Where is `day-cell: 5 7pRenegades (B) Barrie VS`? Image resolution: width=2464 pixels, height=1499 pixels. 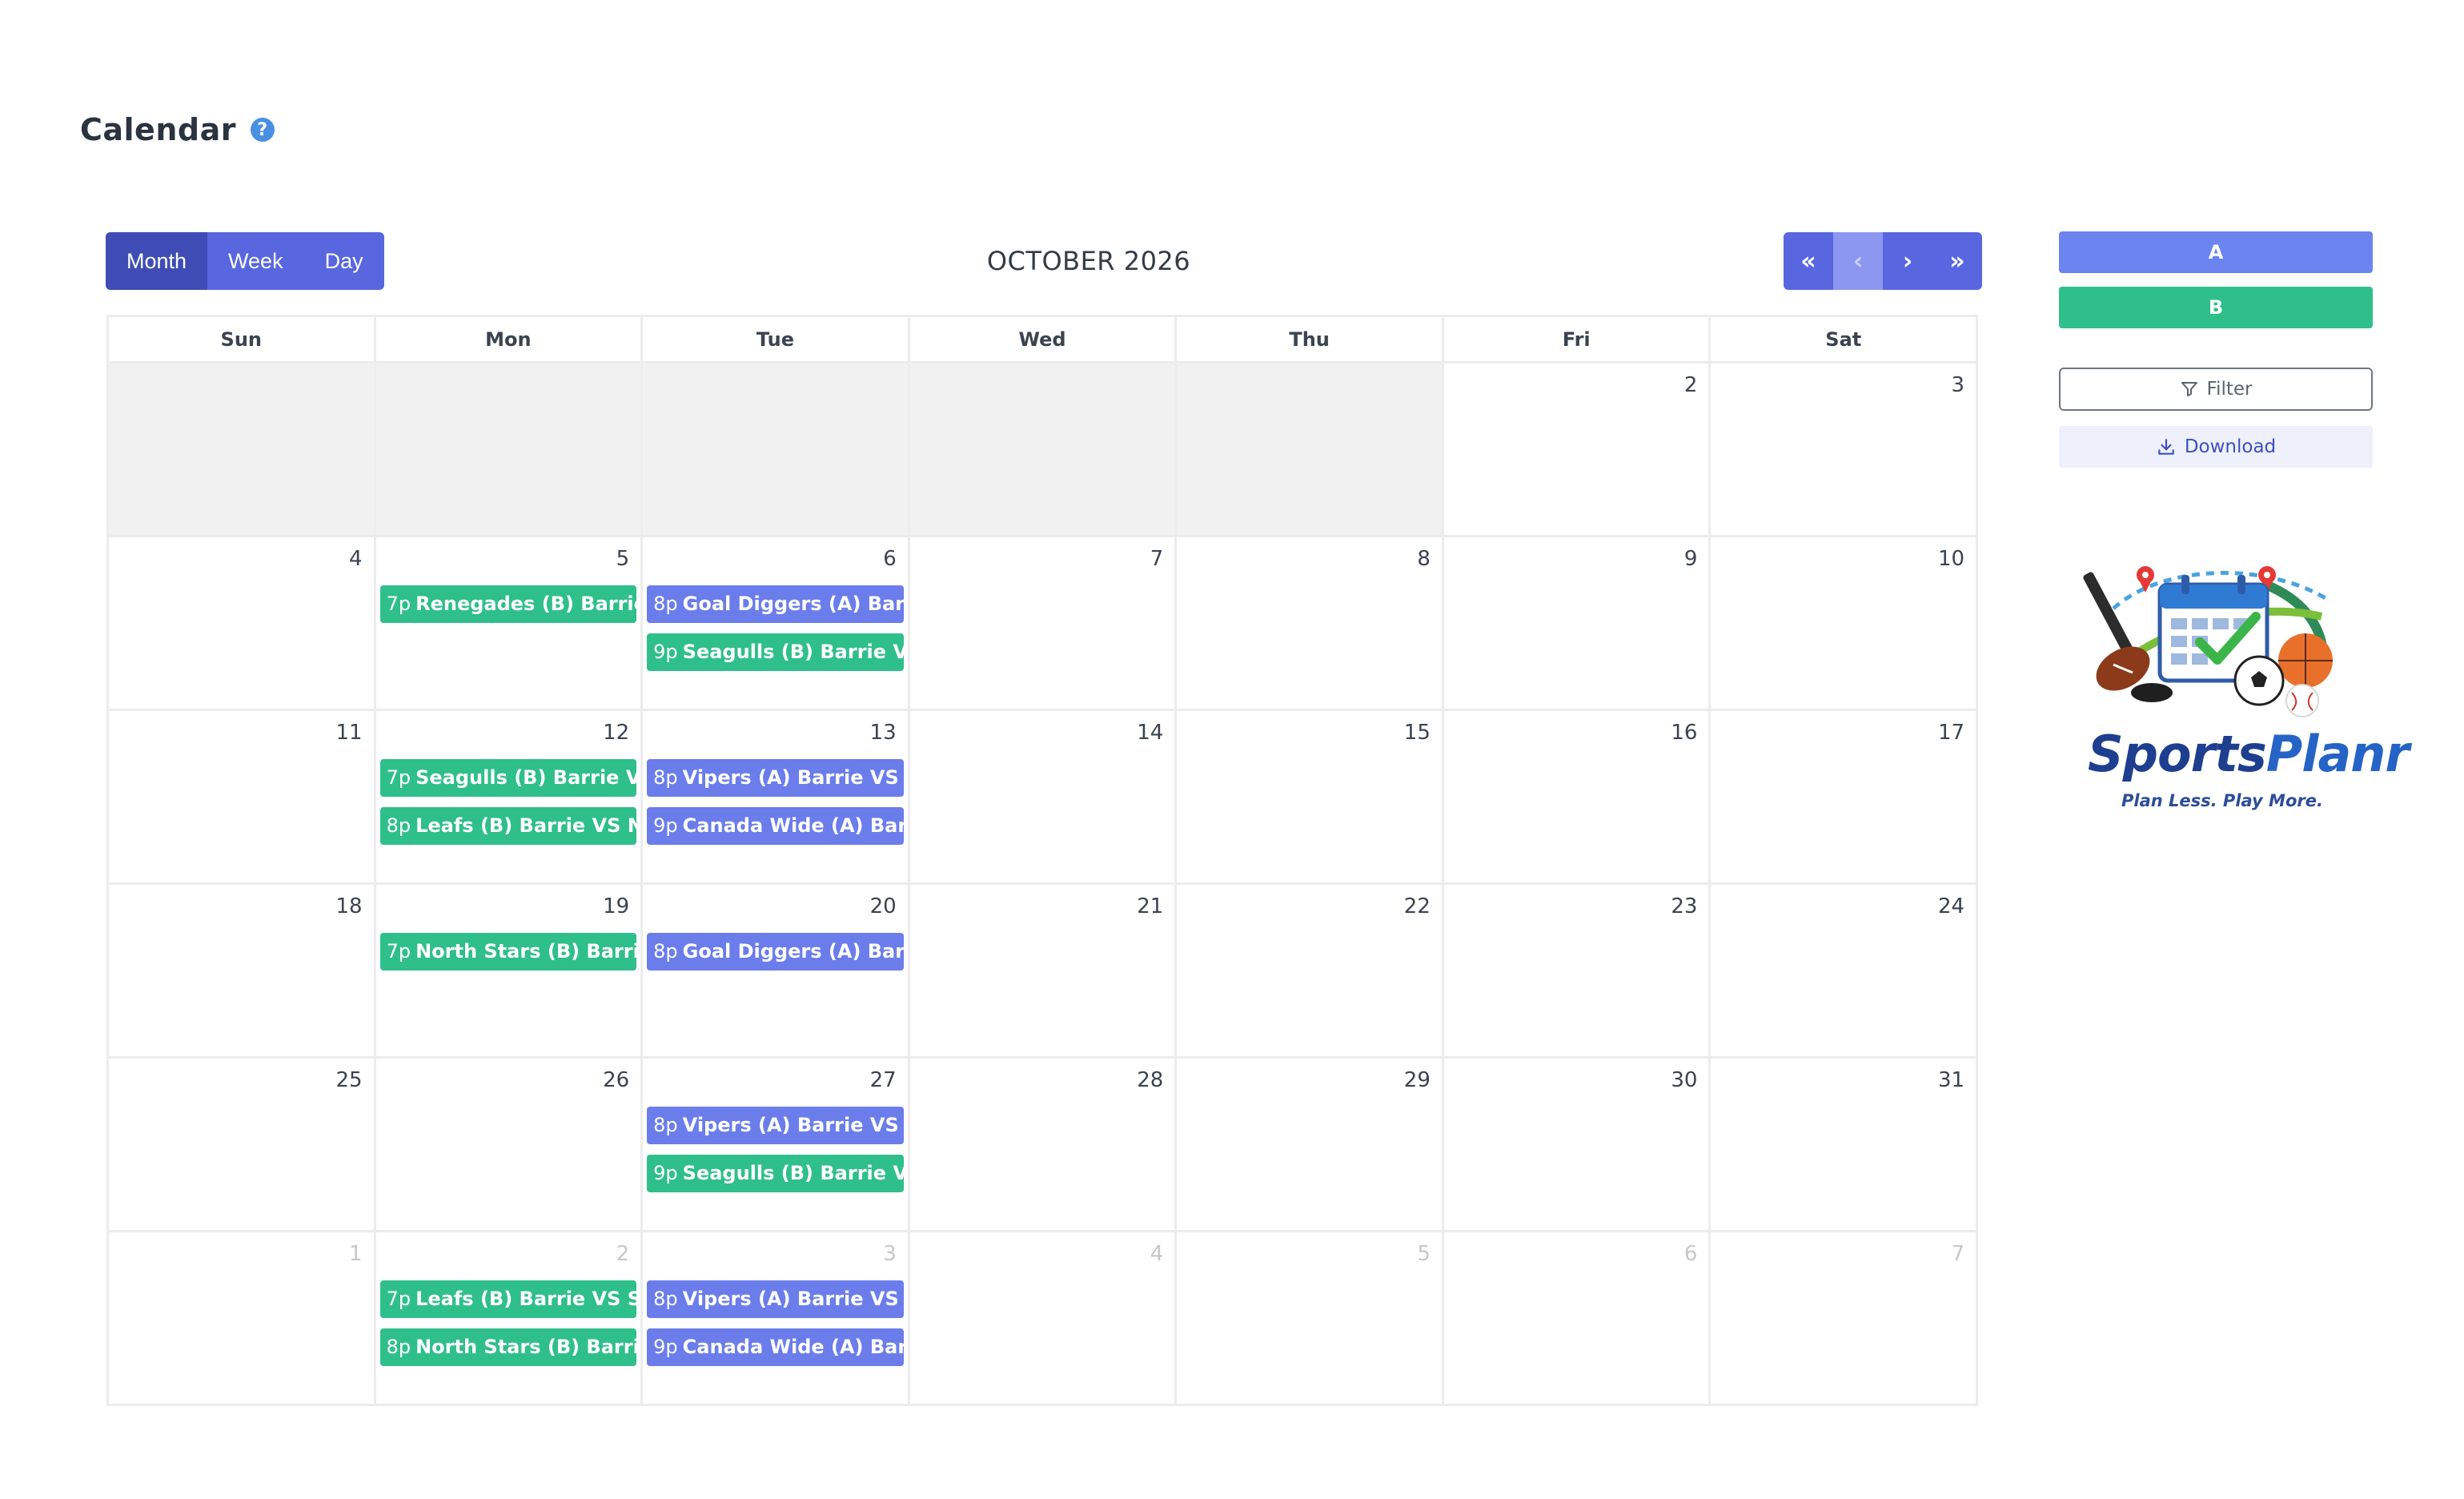 day-cell: 5 7pRenegades (B) Barrie VS is located at coordinates (510, 624).